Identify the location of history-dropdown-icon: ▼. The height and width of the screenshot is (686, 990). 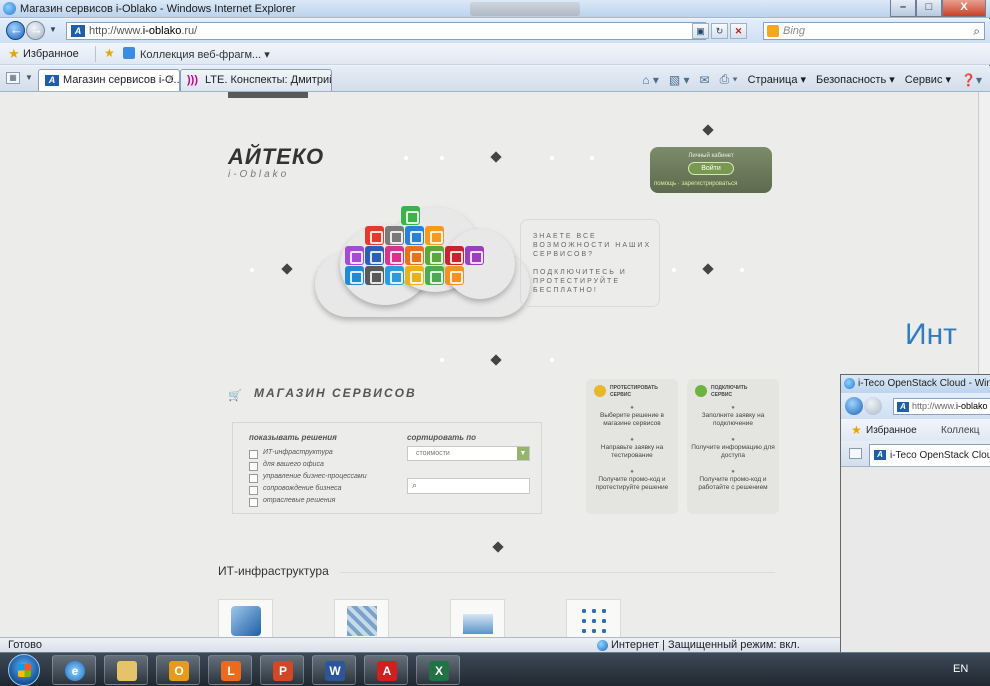
(53, 29).